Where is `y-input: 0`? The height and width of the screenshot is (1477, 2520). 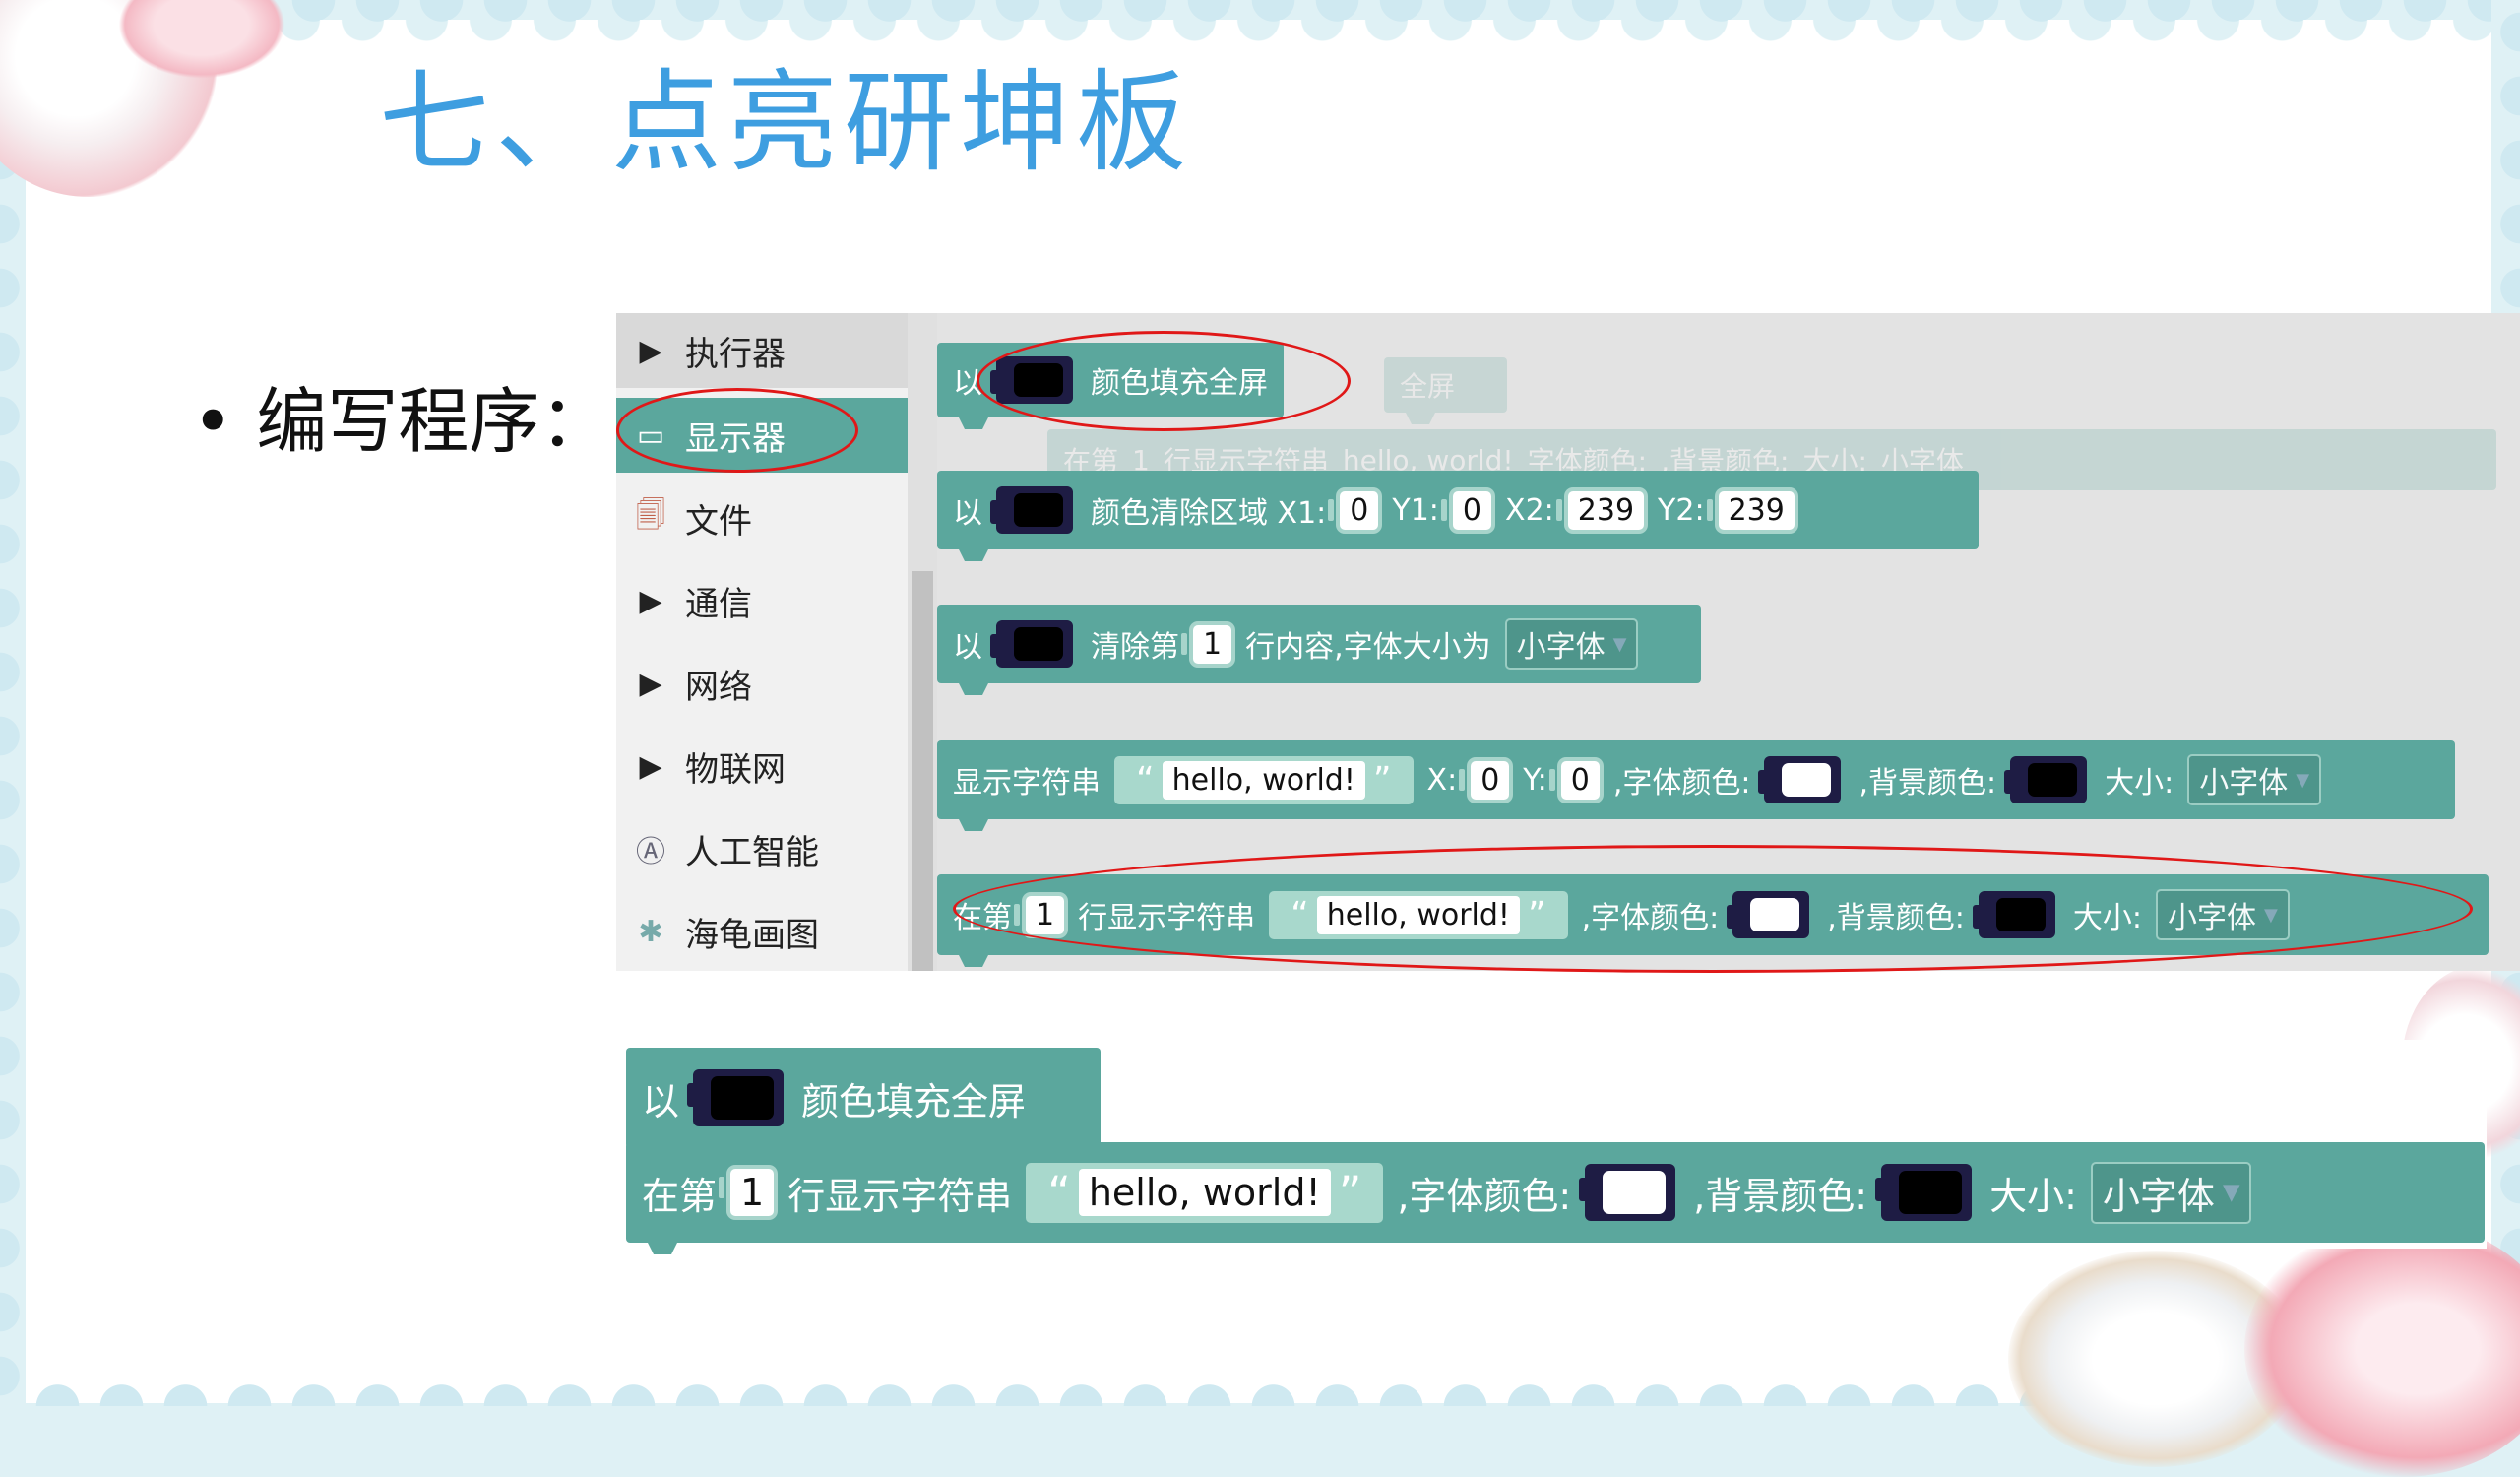 y-input: 0 is located at coordinates (1574, 780).